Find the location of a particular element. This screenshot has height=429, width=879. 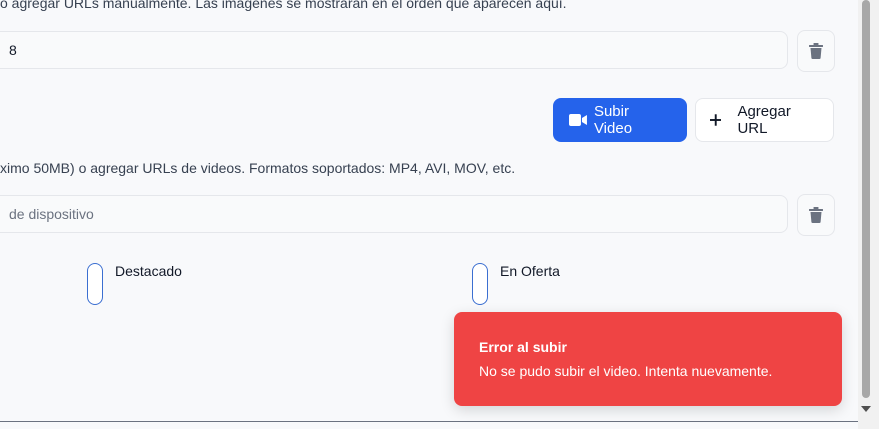

on-sale-toggle is located at coordinates (480, 284).